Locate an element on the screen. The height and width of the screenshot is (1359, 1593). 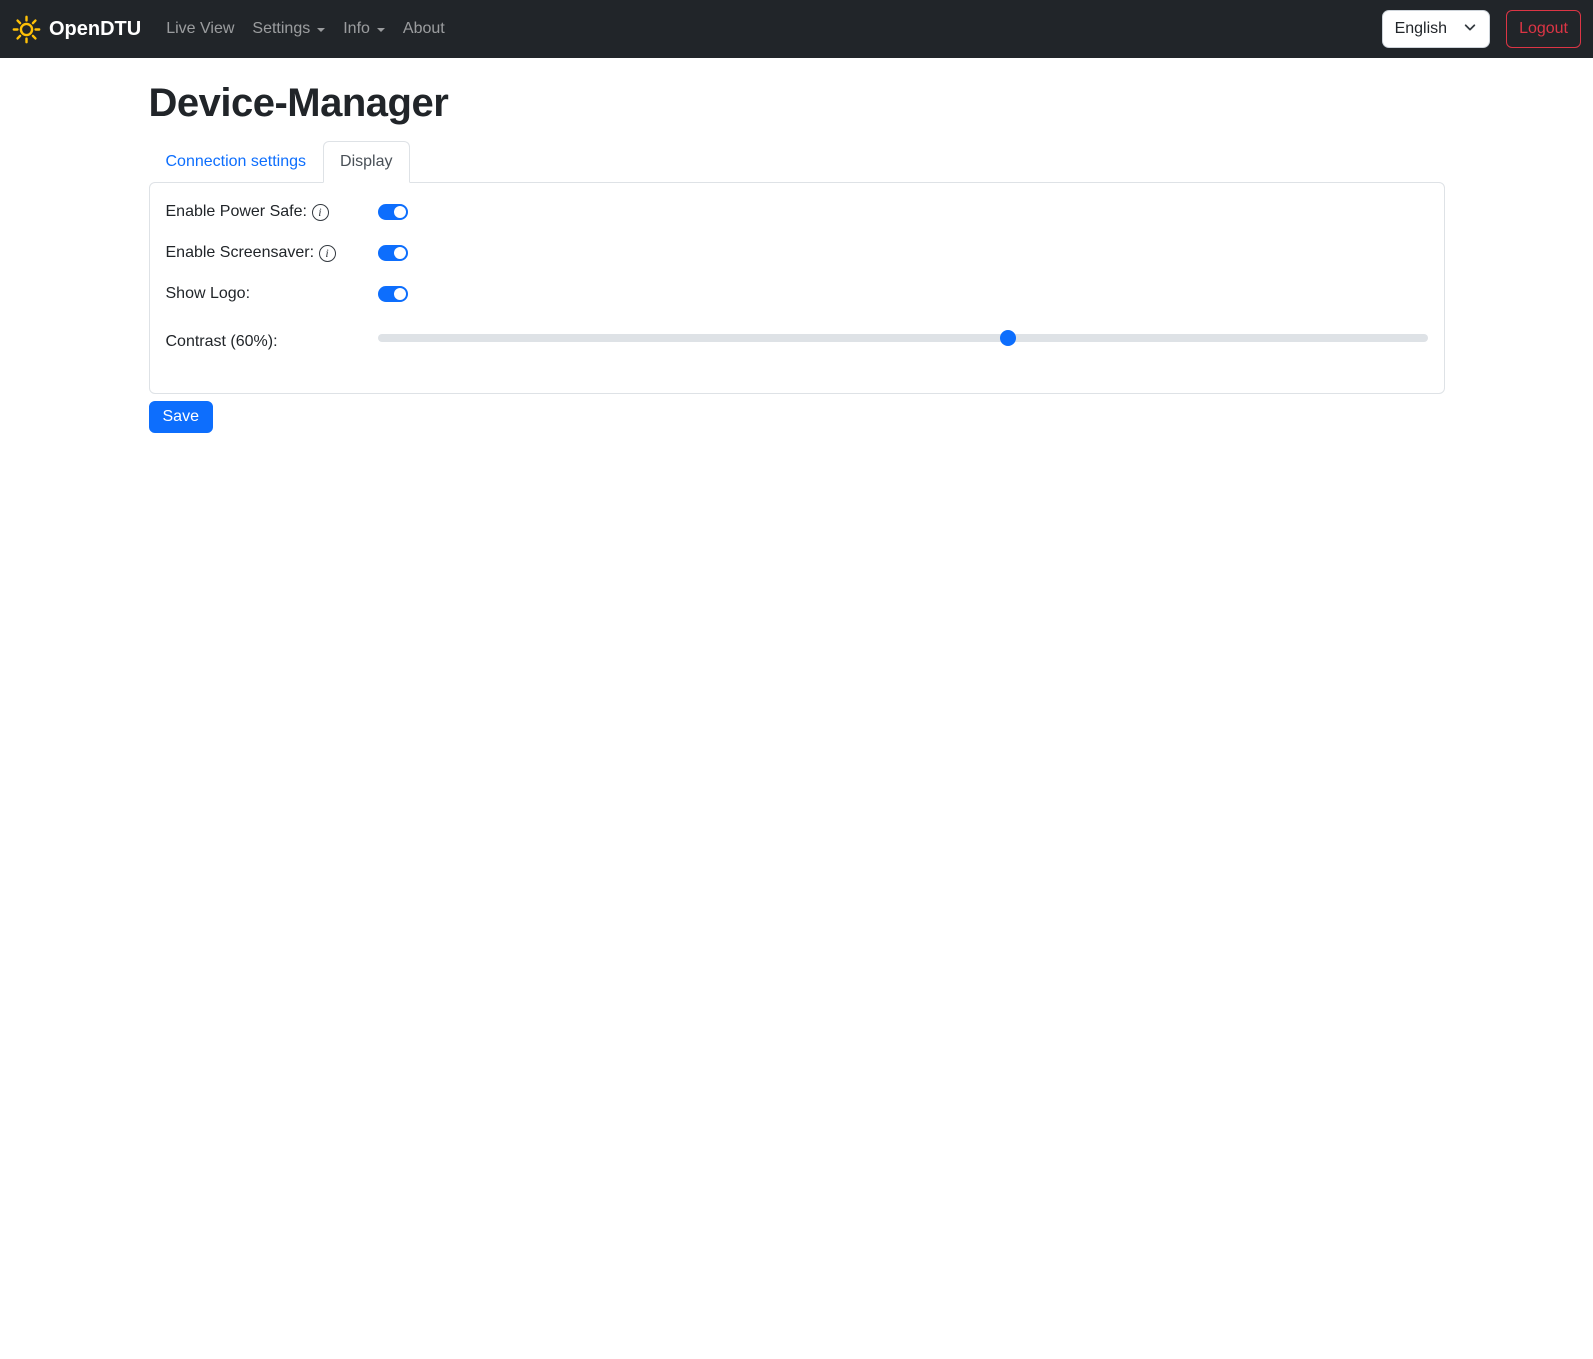
field-label: Contrast (60%): is located at coordinates (221, 341).